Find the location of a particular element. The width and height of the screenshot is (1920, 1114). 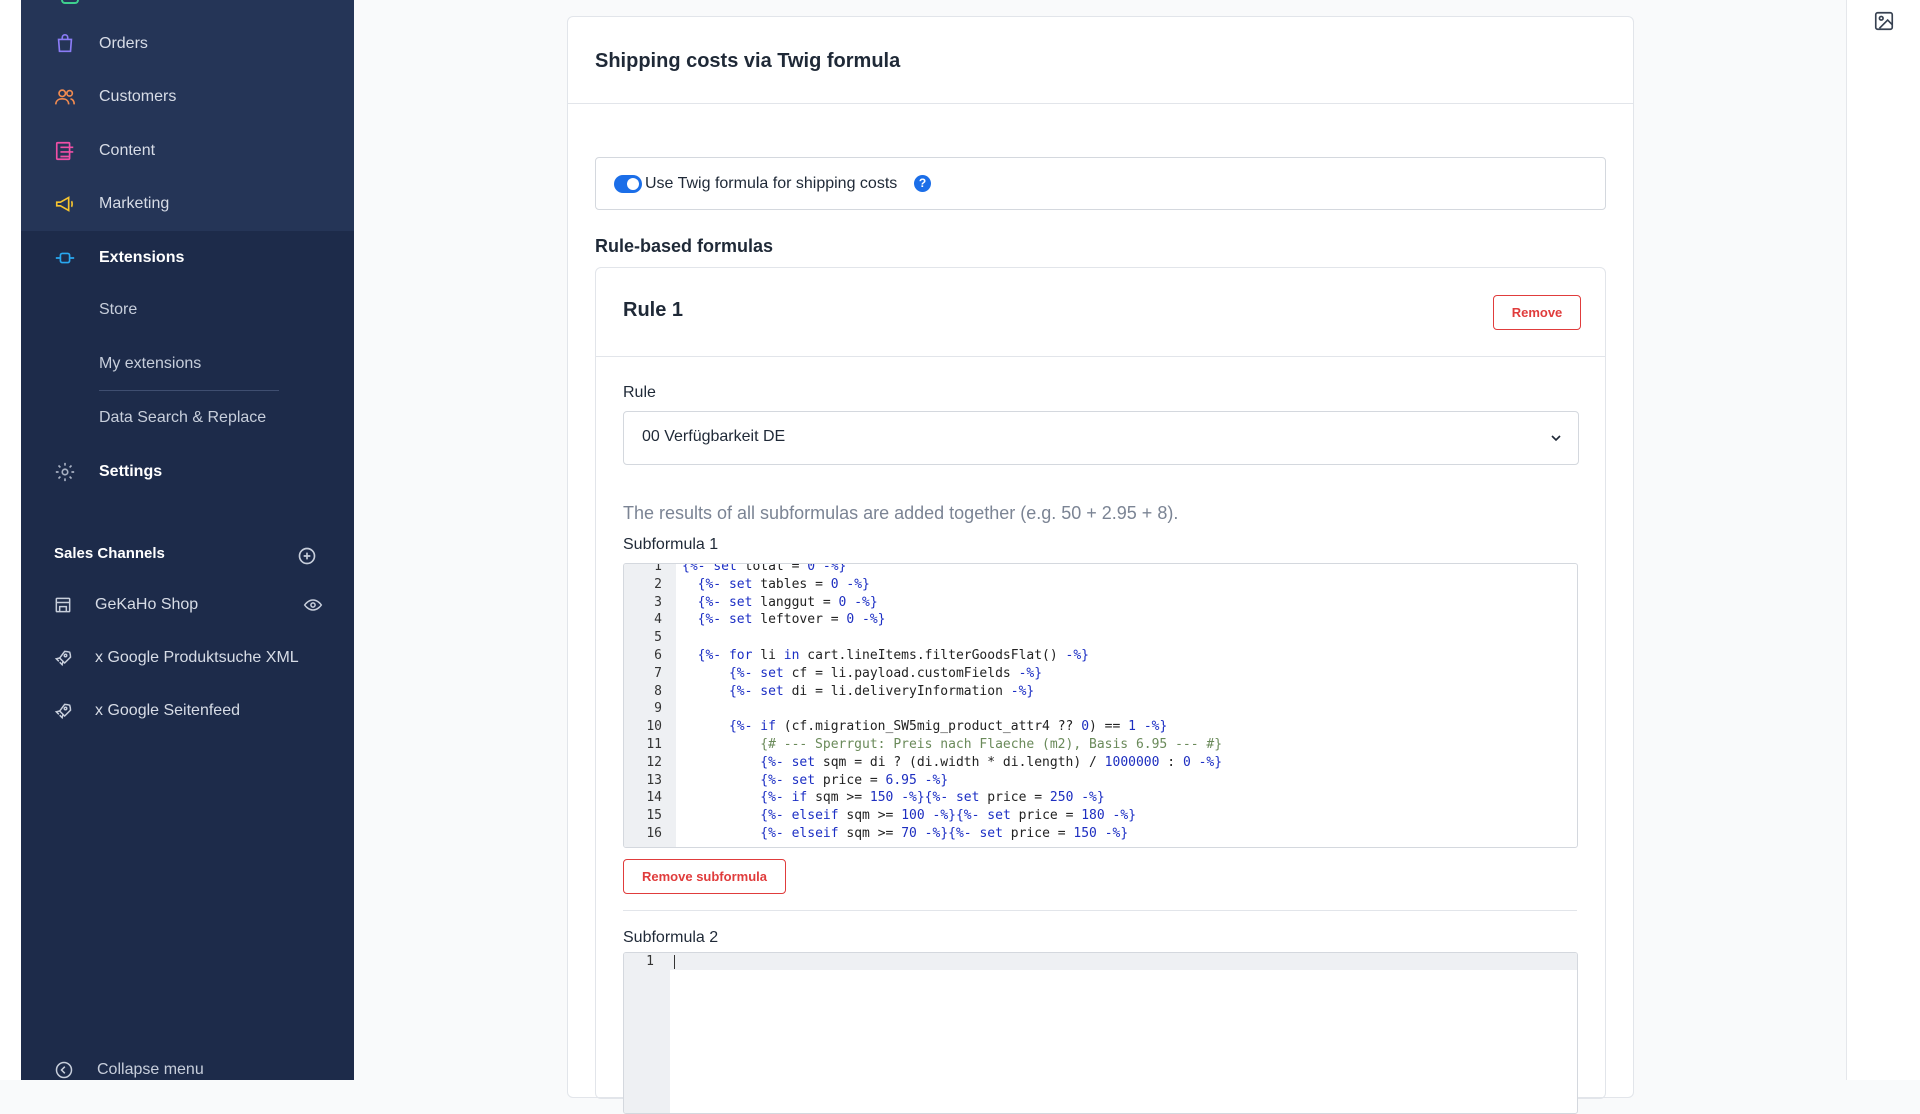

code-line: 2 {%- set tables = 0 -%} is located at coordinates (1100, 585).